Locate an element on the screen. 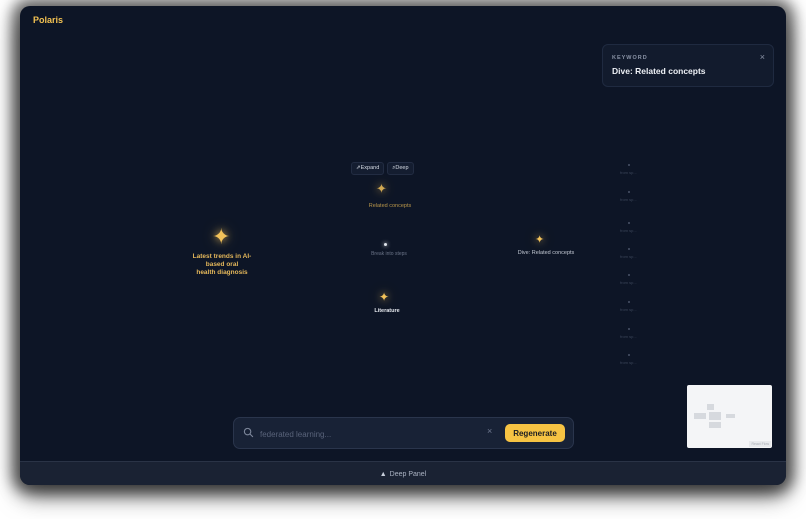 Image resolution: width=806 pixels, height=519 pixels. minimap: React Flow is located at coordinates (729, 416).